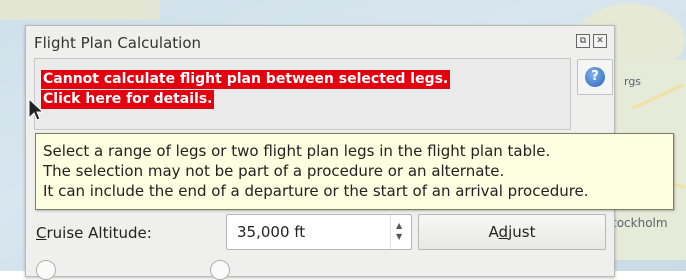  I want to click on dialog-title: Flight Plan Calculation, so click(117, 43).